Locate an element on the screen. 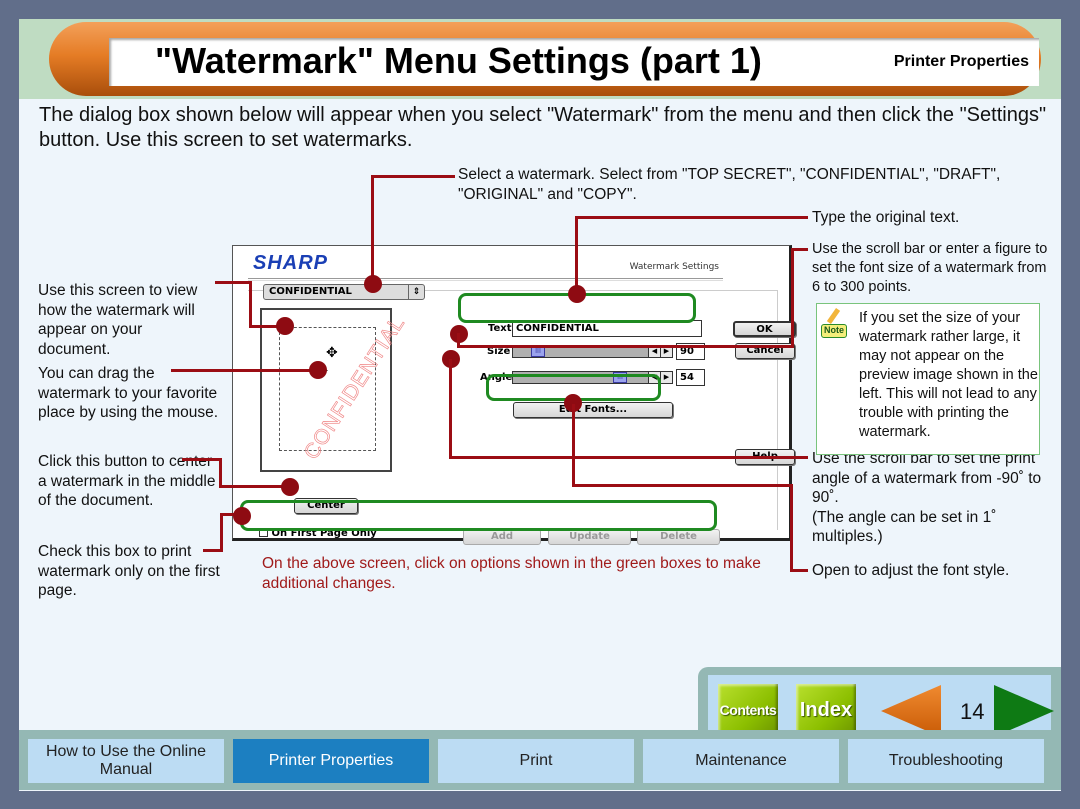 The width and height of the screenshot is (1080, 809). page-title: "Watermark" Menu Settings (part 1) is located at coordinates (458, 60).